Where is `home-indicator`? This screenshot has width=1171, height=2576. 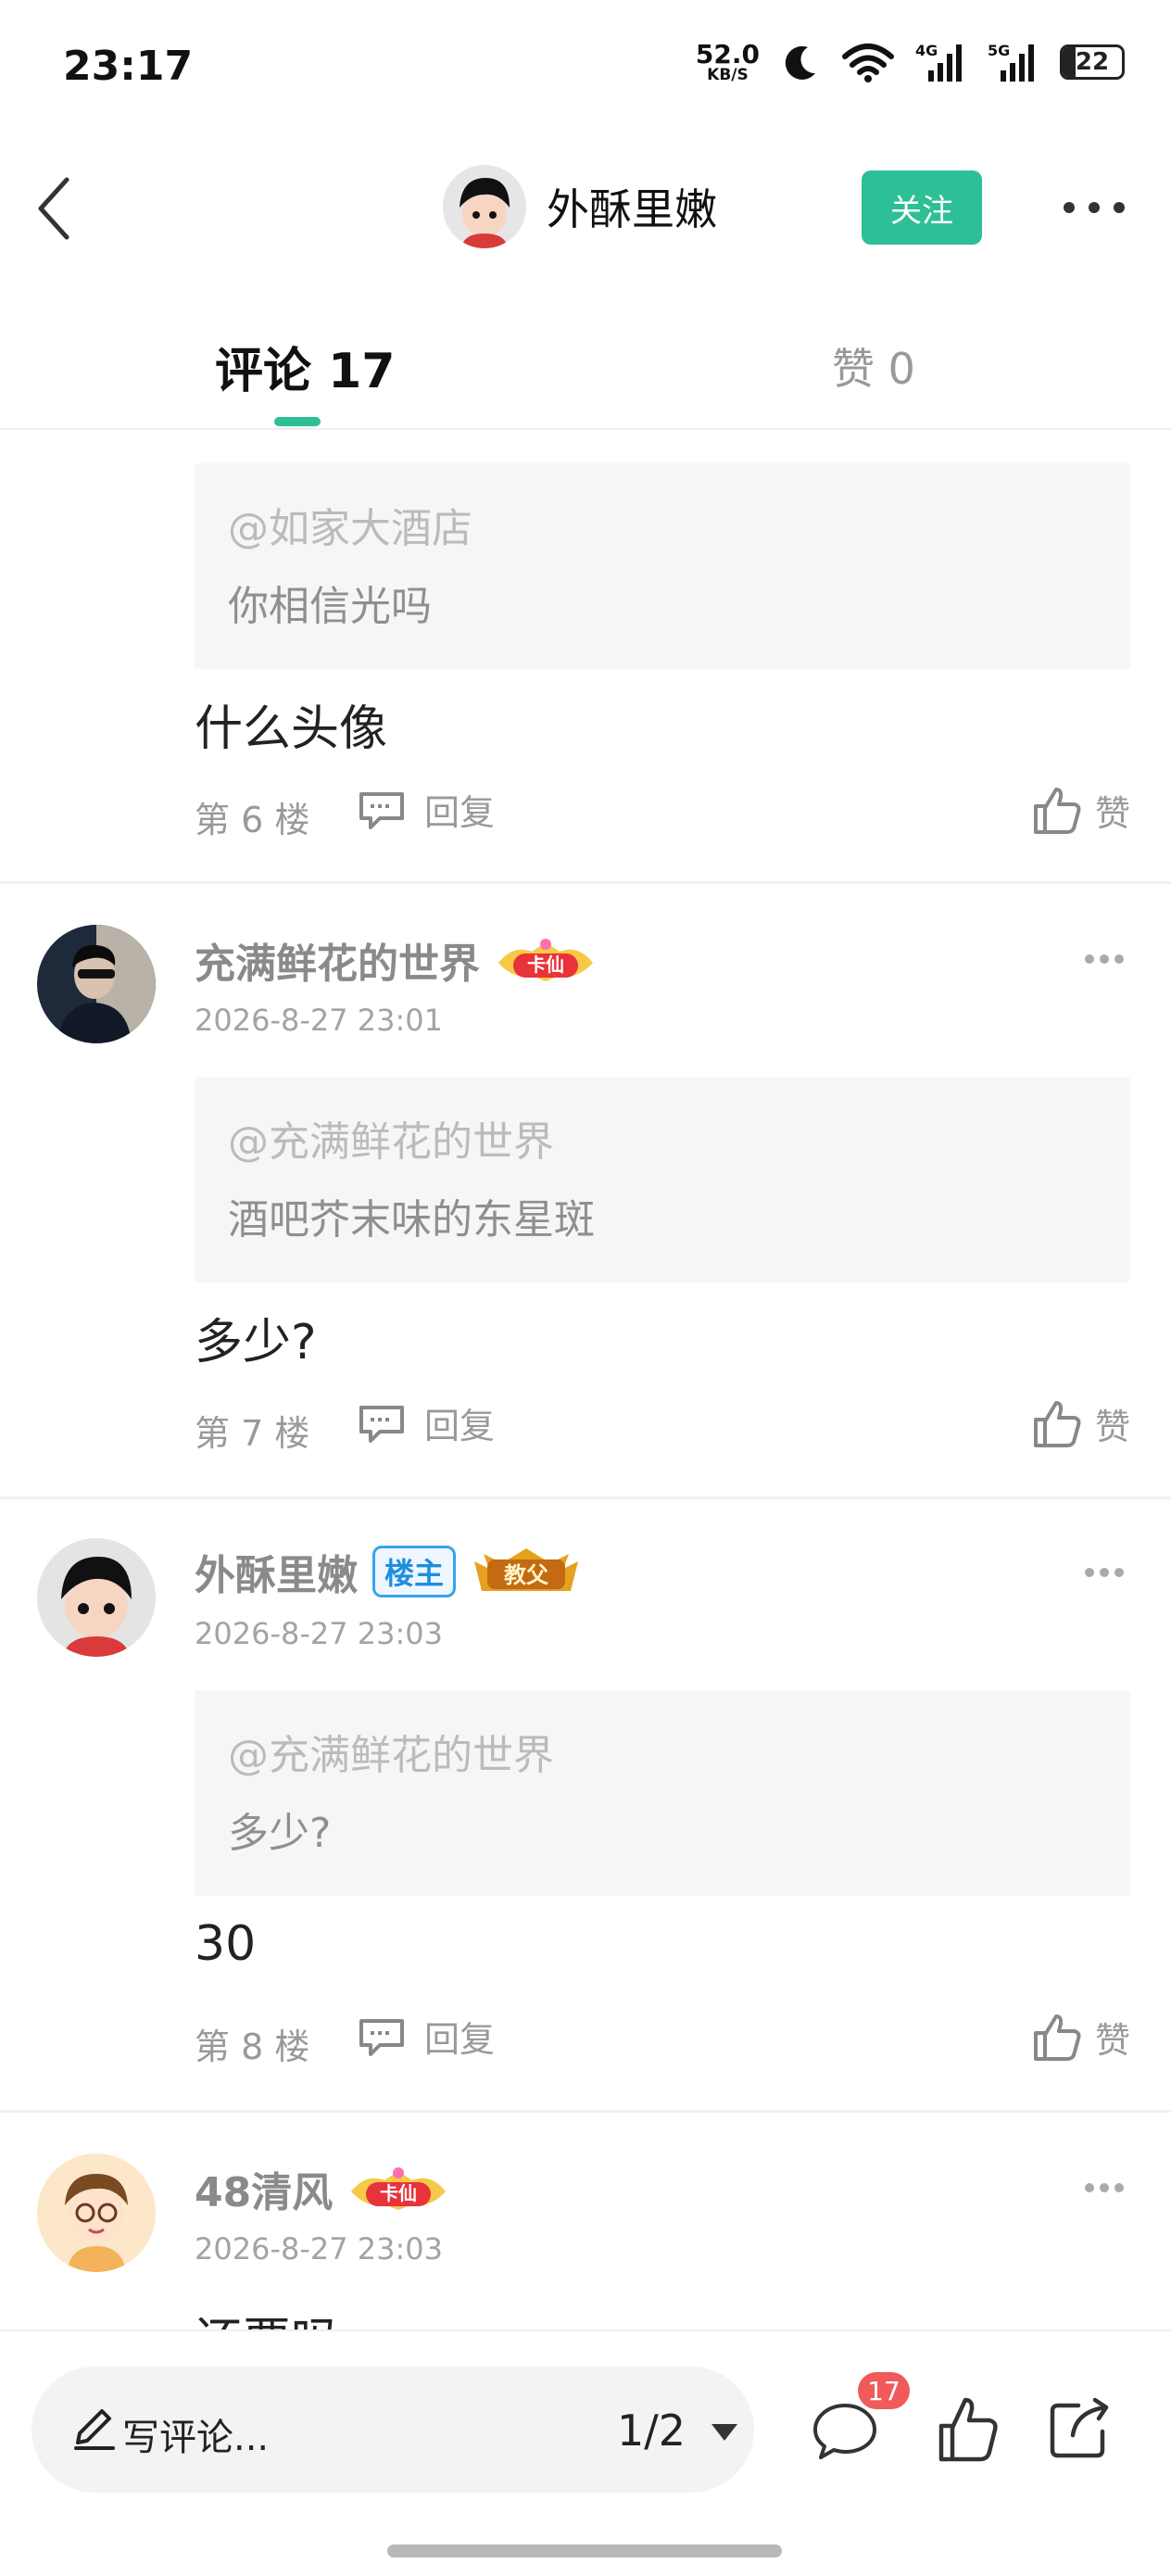 home-indicator is located at coordinates (584, 2550).